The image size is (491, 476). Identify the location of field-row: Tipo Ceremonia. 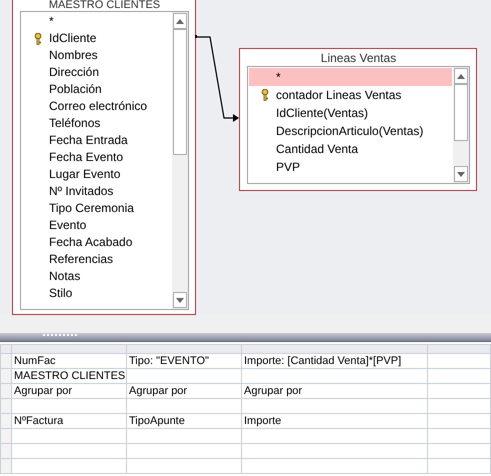
(96, 208).